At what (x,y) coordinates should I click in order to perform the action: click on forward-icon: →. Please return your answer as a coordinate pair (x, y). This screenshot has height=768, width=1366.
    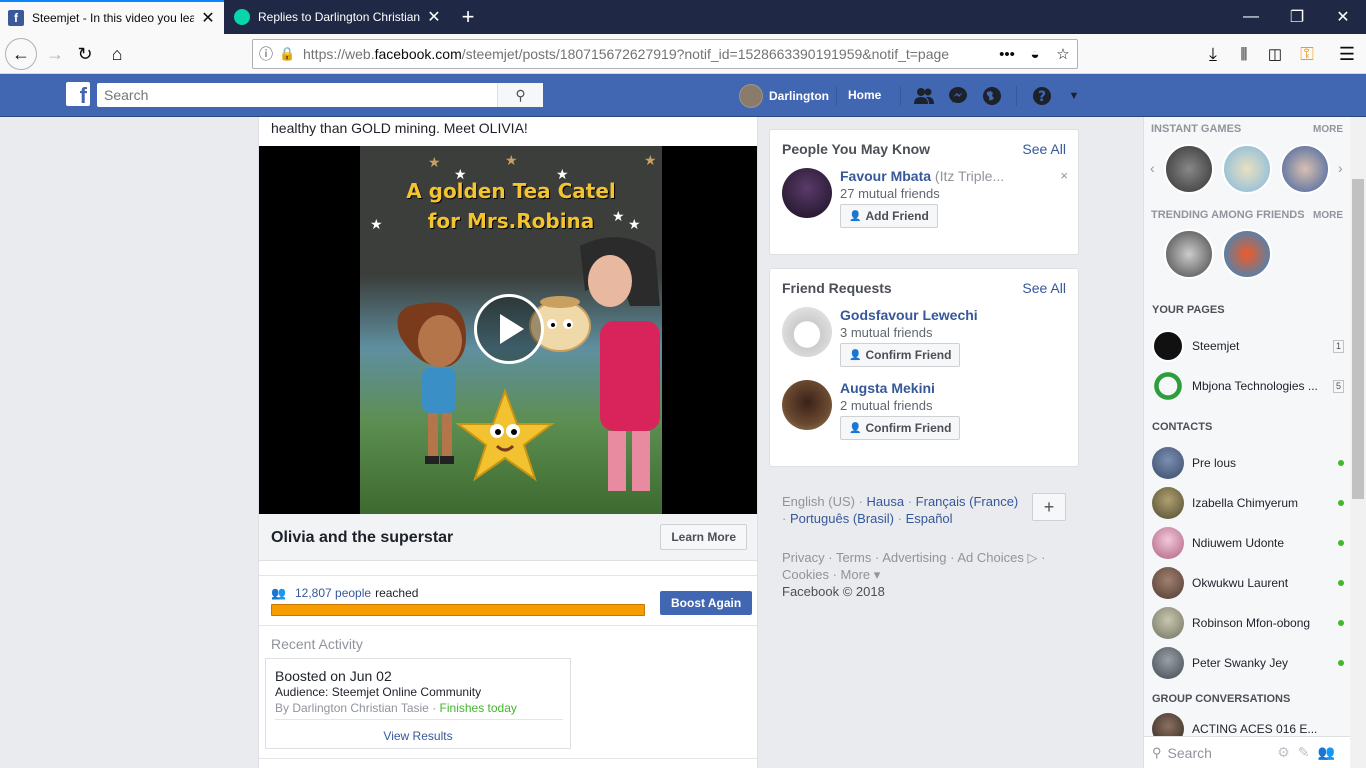
    Looking at the image, I should click on (55, 54).